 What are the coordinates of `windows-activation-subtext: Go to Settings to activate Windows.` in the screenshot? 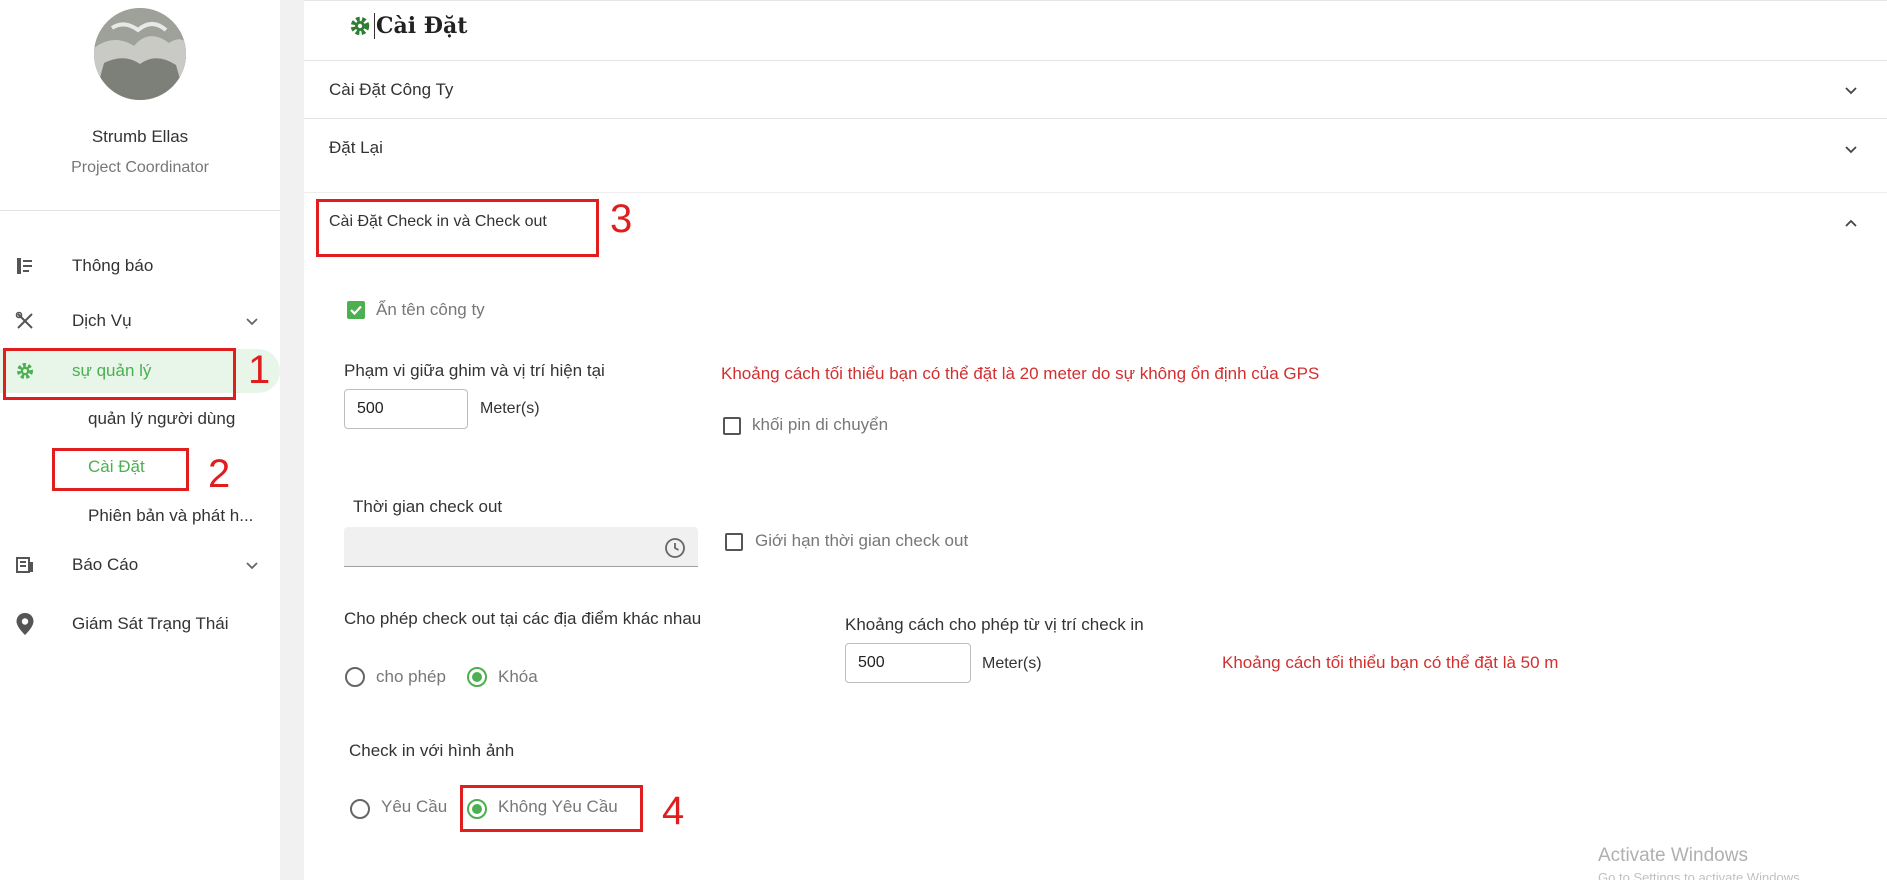 It's located at (1701, 875).